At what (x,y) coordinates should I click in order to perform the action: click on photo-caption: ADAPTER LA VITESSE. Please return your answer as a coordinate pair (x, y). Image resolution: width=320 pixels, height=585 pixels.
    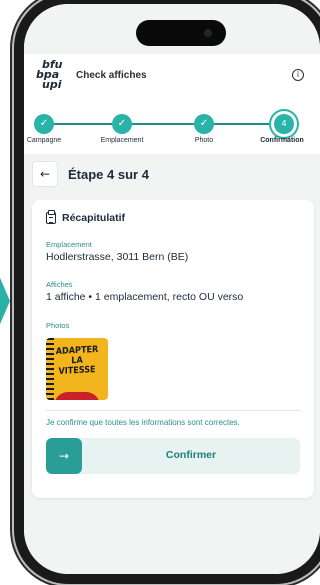
    Looking at the image, I should click on (77, 360).